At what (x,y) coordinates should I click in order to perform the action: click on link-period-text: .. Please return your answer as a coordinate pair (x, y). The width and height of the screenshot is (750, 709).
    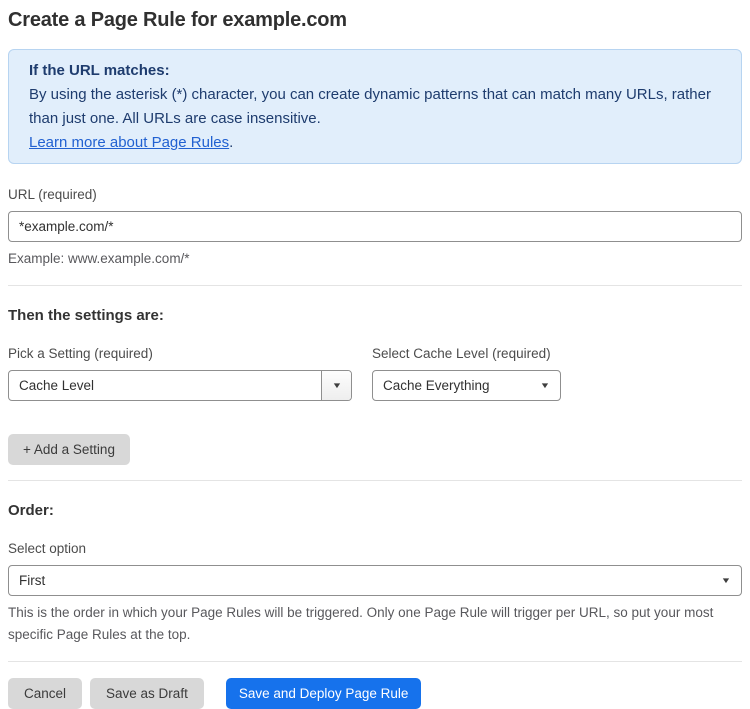
    Looking at the image, I should click on (231, 142).